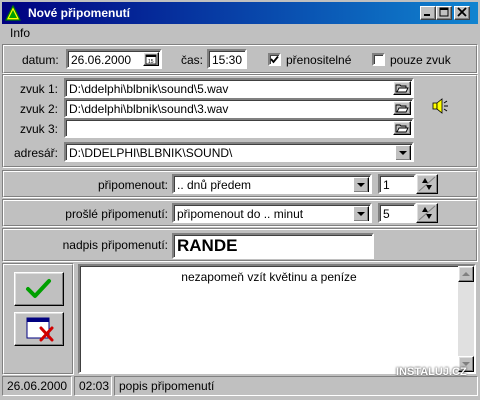 The width and height of the screenshot is (480, 400). Describe the element at coordinates (132, 185) in the screenshot. I see `remind-label: připomenout:` at that location.